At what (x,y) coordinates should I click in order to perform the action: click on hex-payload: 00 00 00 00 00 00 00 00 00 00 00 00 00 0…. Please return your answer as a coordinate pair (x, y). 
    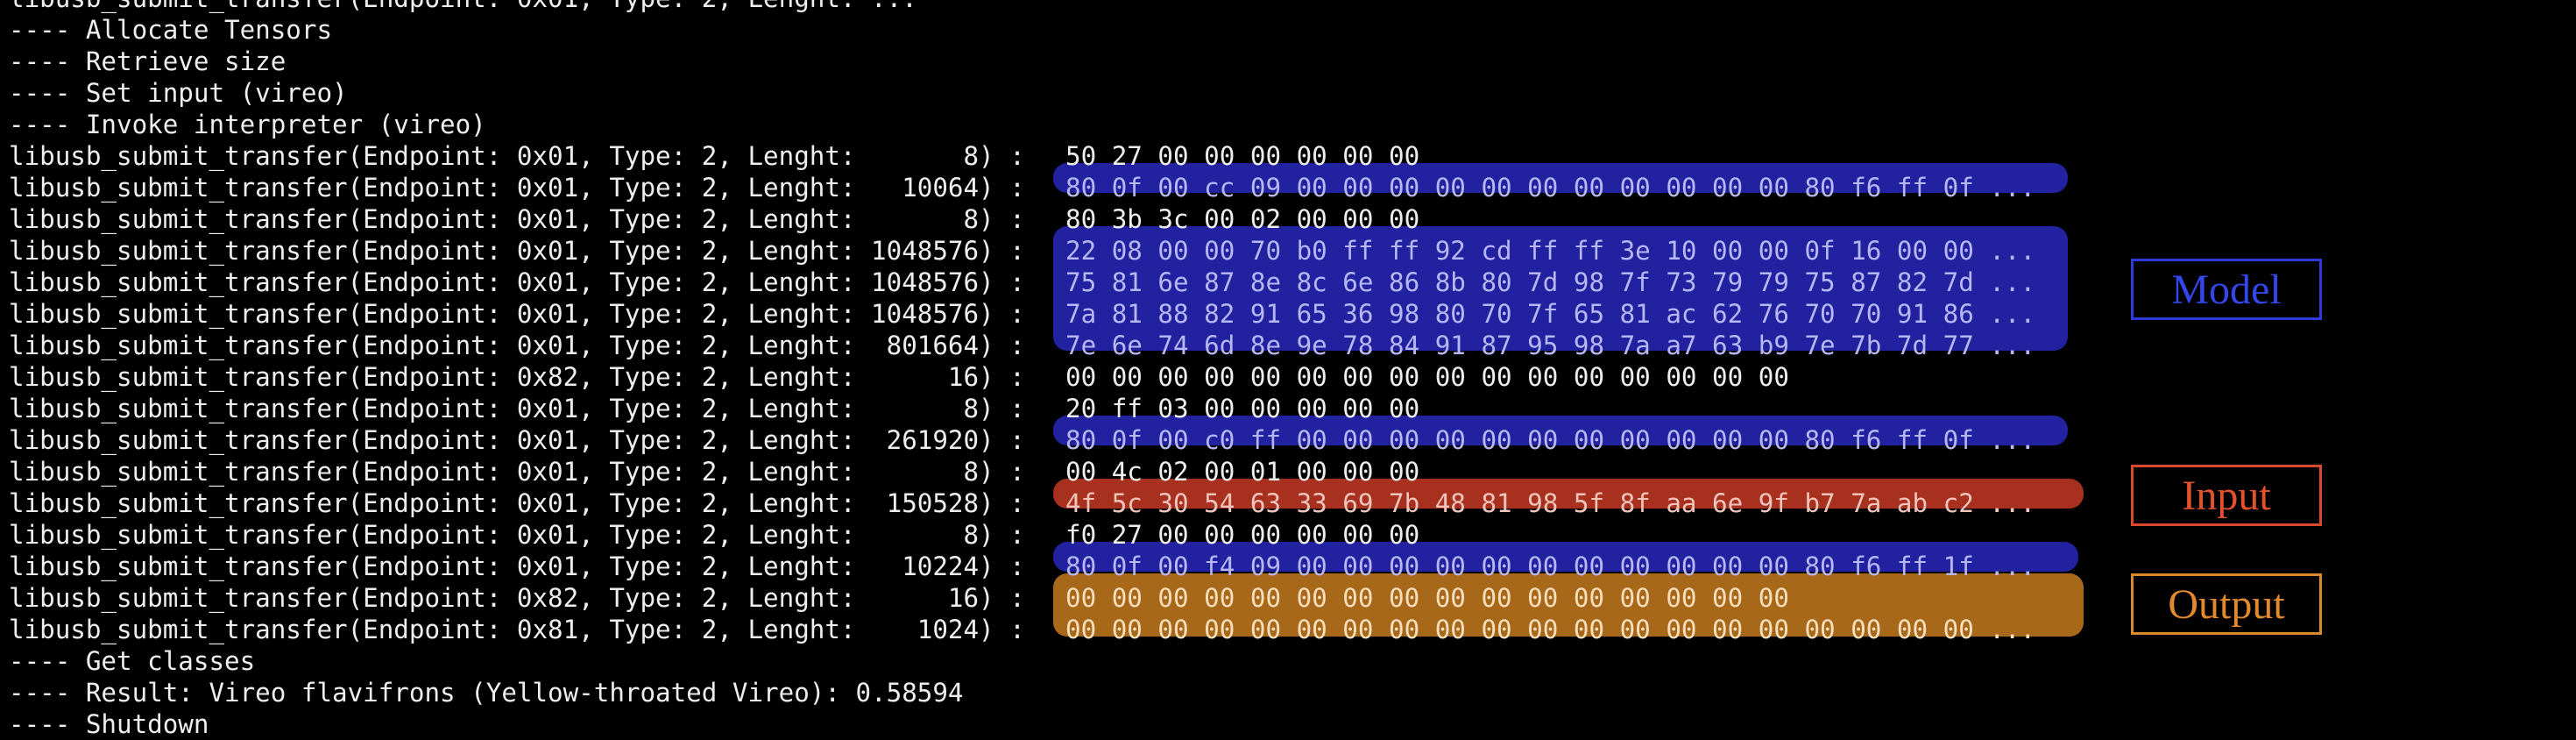
    Looking at the image, I should click on (1427, 377).